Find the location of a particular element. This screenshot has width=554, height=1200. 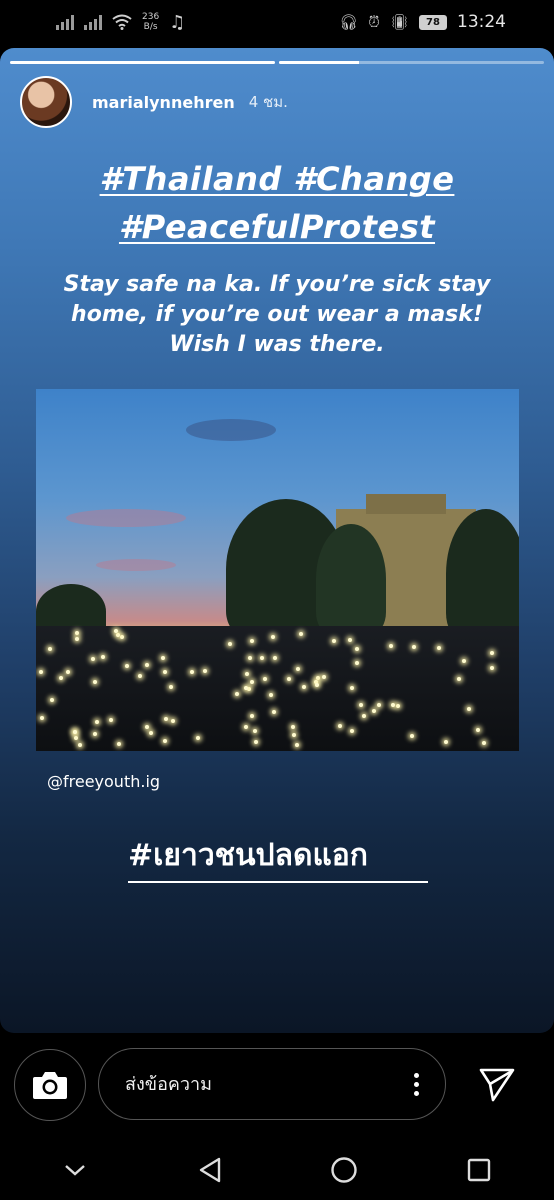

nav-recent-button is located at coordinates (479, 1170).